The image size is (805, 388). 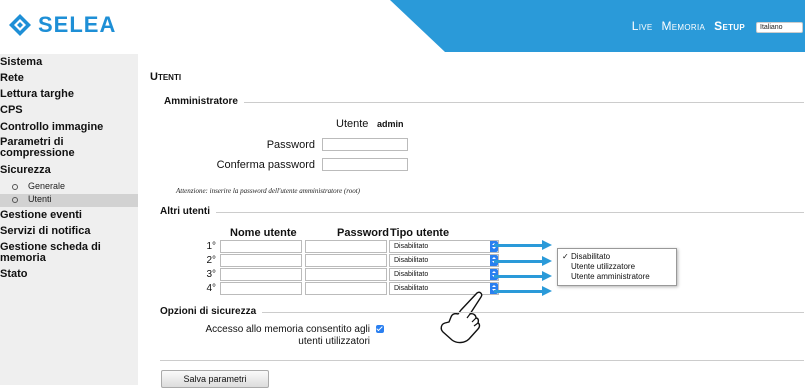 I want to click on sidebar-item-rete: Rete, so click(x=12, y=78).